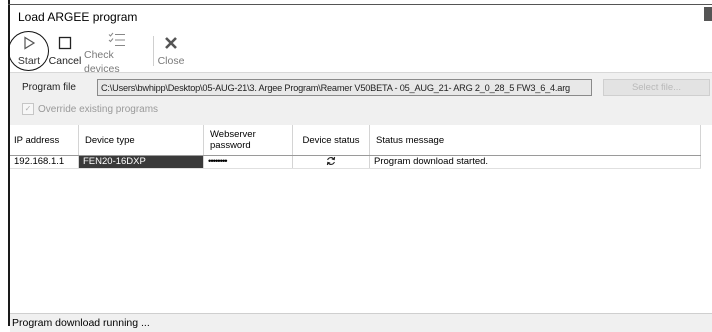 This screenshot has height=332, width=712. I want to click on window-title: Load ARGEE program, so click(78, 17).